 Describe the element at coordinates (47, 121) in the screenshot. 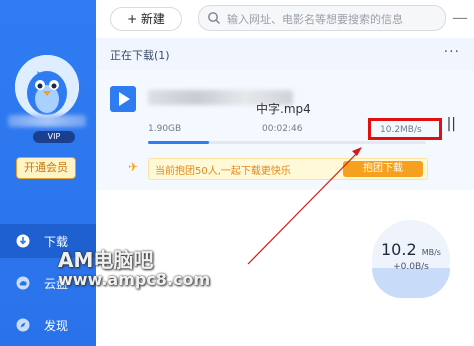

I see `username-blurred` at that location.